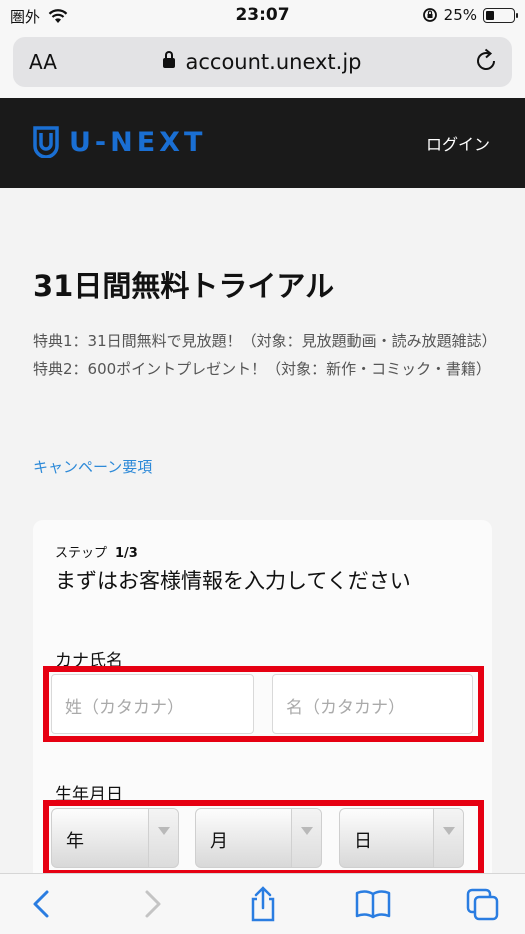 This screenshot has width=525, height=934. Describe the element at coordinates (262, 369) in the screenshot. I see `benefit-2: 特典2：600ポイントプレゼント！（対象：新作・コミック・書籍）` at that location.